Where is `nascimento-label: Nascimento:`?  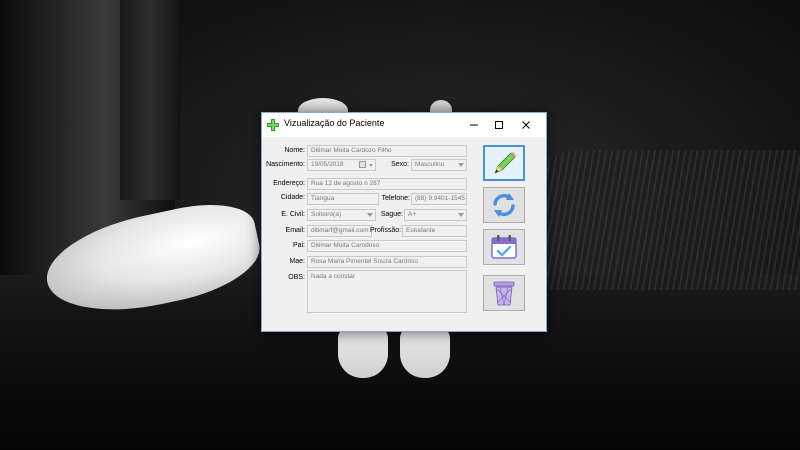
nascimento-label: Nascimento: is located at coordinates (285, 164).